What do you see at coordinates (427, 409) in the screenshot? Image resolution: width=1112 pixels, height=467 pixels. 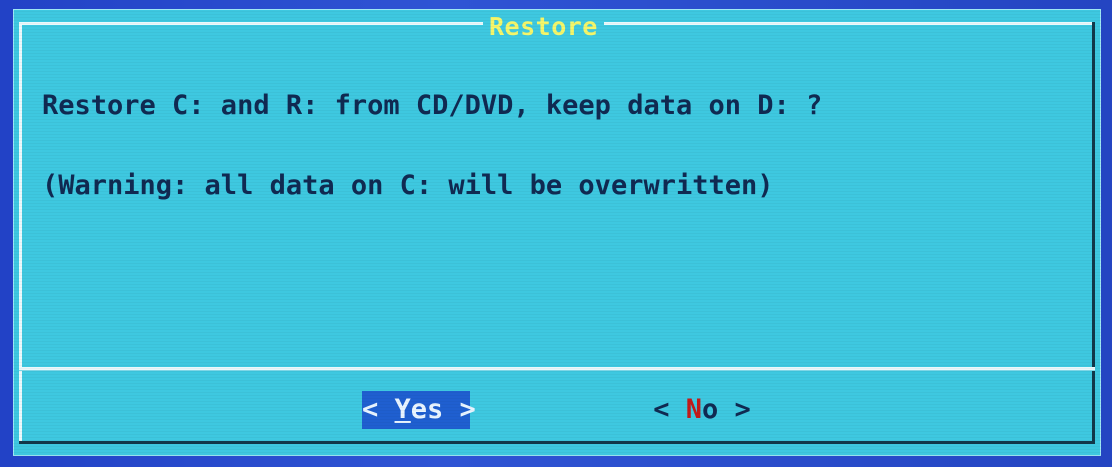 I see `yes-label-rest: es` at bounding box center [427, 409].